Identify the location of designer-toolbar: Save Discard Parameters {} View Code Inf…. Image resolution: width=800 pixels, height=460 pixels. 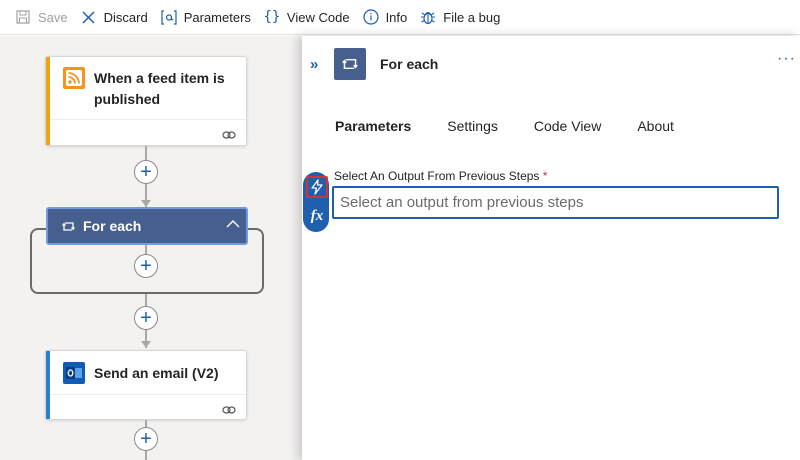
(400, 17).